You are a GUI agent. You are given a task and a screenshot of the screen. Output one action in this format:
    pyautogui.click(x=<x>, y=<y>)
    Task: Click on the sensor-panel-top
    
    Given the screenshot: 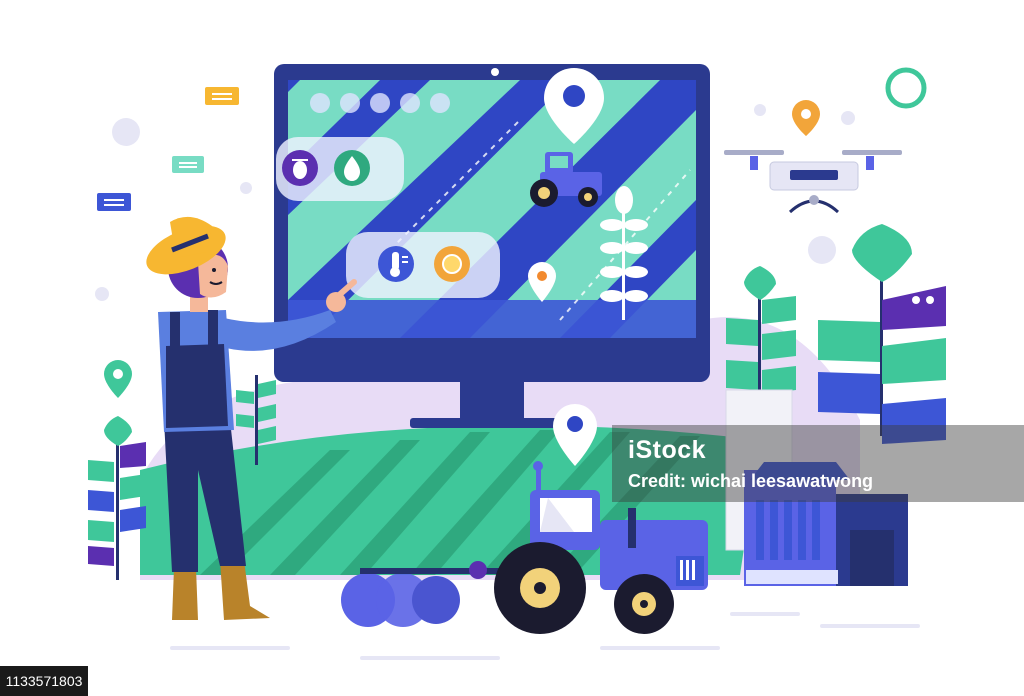 What is the action you would take?
    pyautogui.click(x=340, y=169)
    